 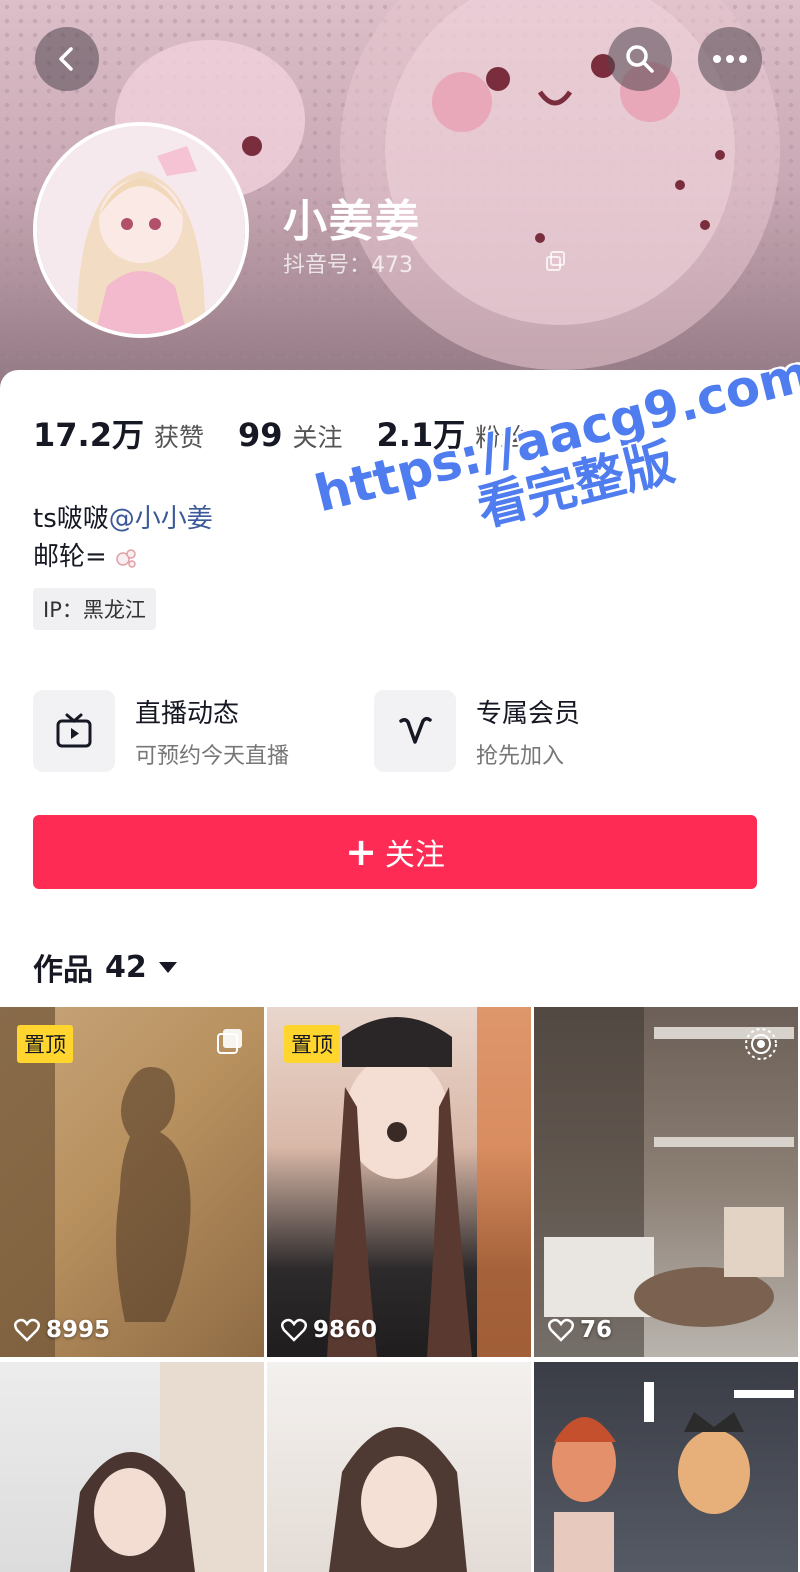 I want to click on multi-image-icon, so click(x=229, y=1041).